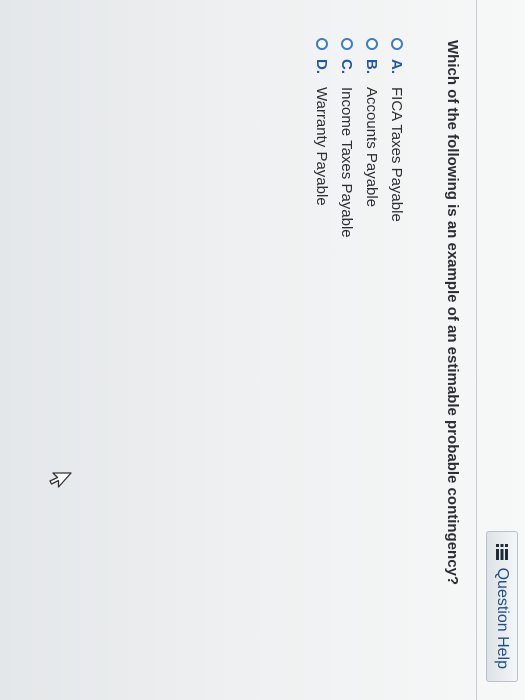 This screenshot has width=525, height=700. What do you see at coordinates (372, 147) in the screenshot?
I see `option-label: Accounts Payable` at bounding box center [372, 147].